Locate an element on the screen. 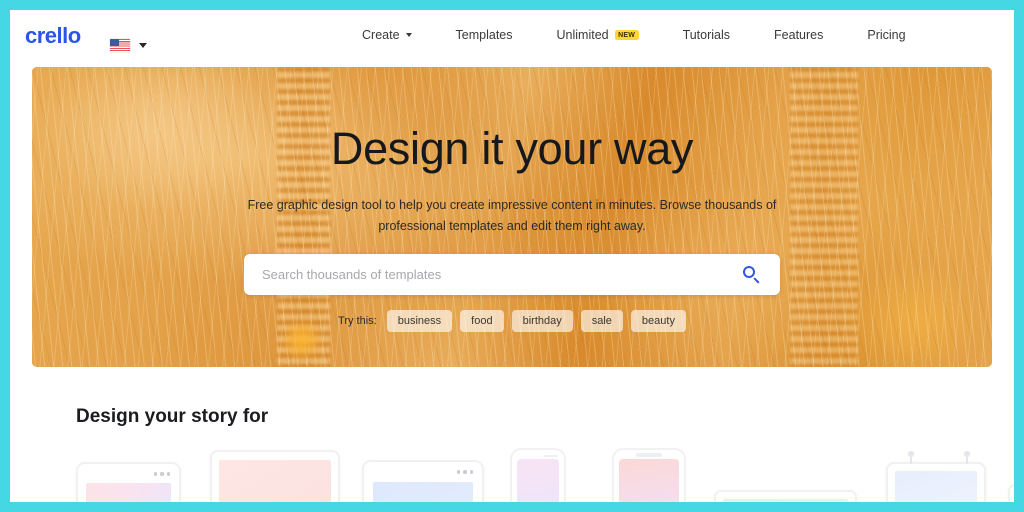 The width and height of the screenshot is (1024, 512). nav-item-create: Create is located at coordinates (387, 35).